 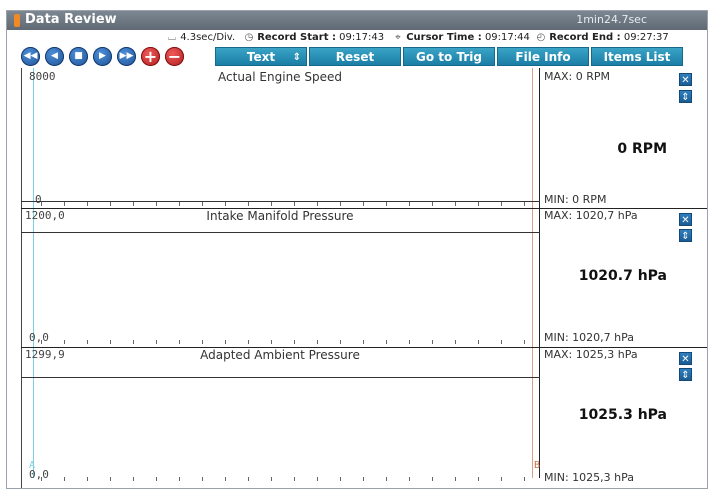 What do you see at coordinates (589, 477) in the screenshot?
I see `panel3-min: MIN: 1025,3 hPa` at bounding box center [589, 477].